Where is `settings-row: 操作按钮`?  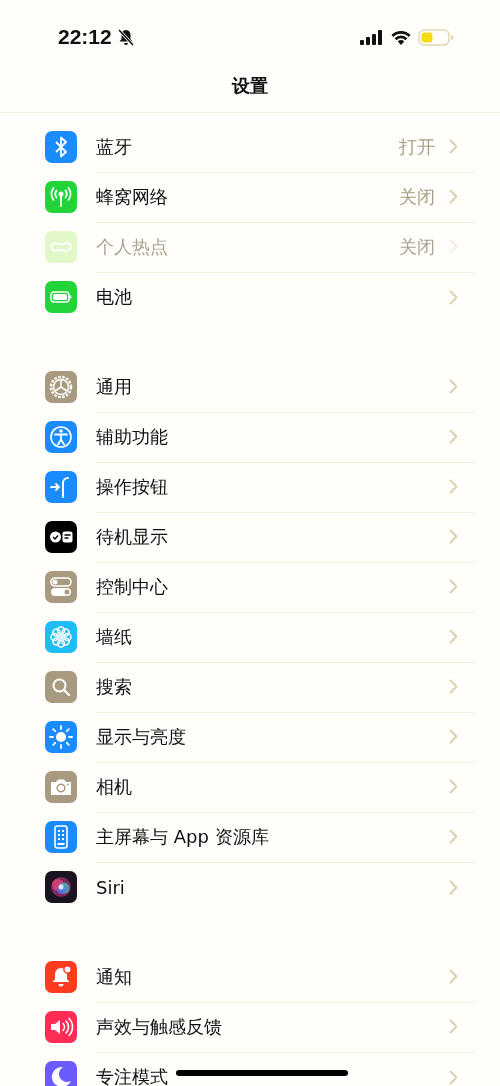 settings-row: 操作按钮 is located at coordinates (250, 487).